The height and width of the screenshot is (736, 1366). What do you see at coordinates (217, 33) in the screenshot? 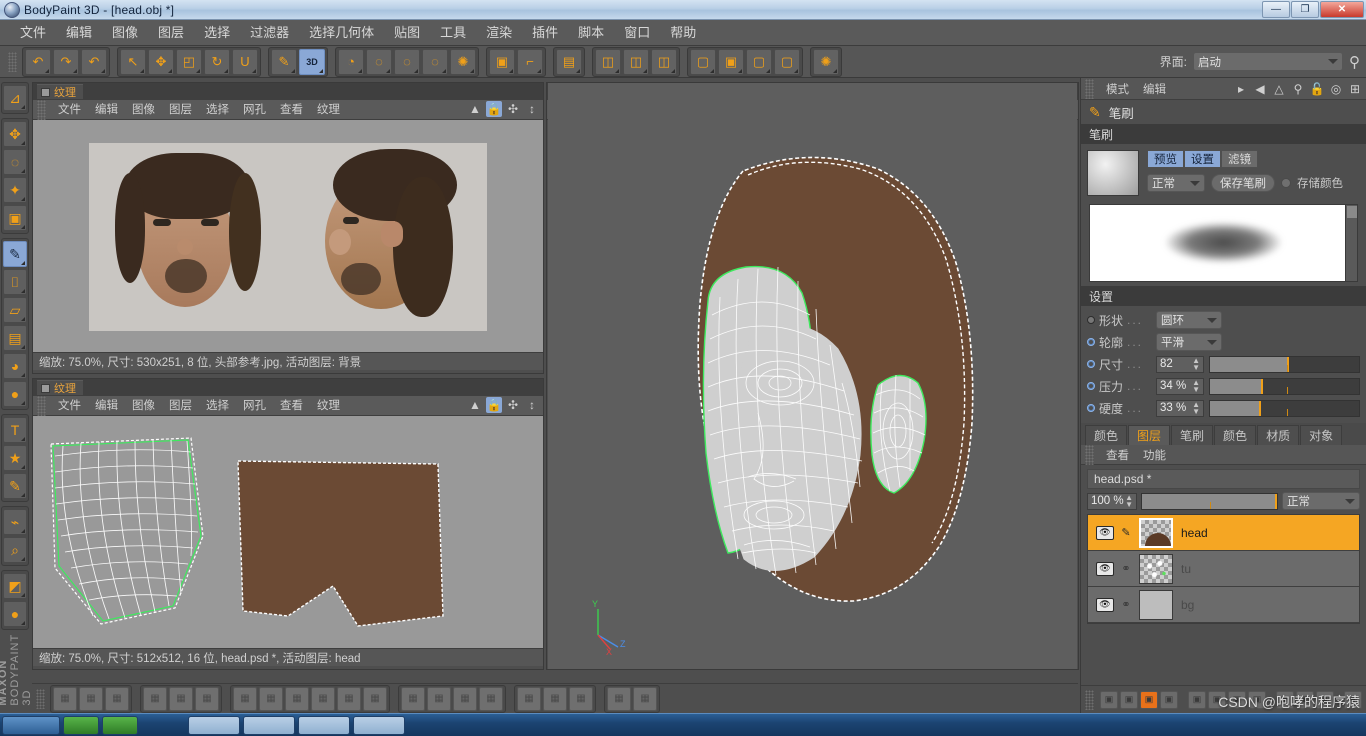
I see `menu-item-4: 选择` at bounding box center [217, 33].